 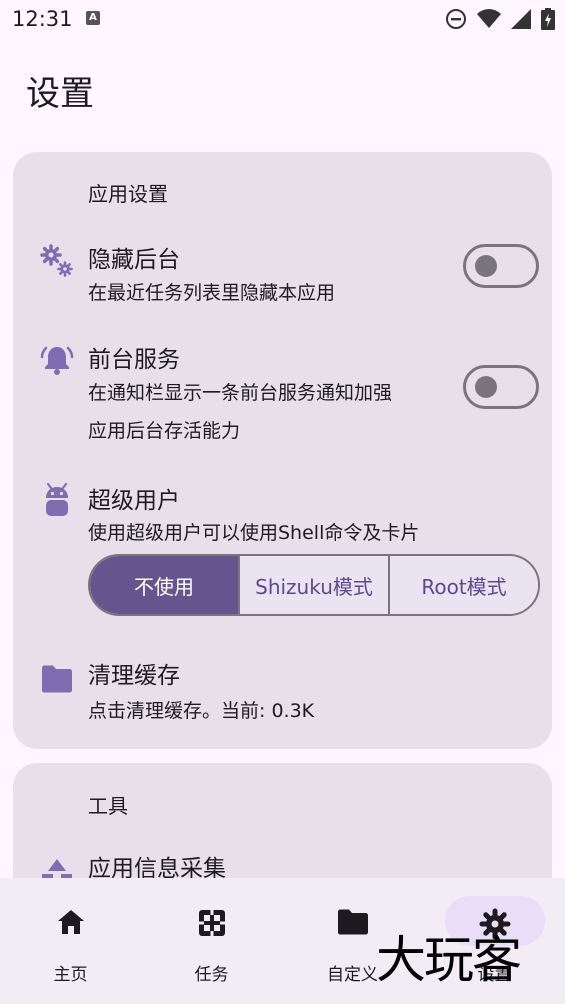 I want to click on status-icons, so click(x=500, y=19).